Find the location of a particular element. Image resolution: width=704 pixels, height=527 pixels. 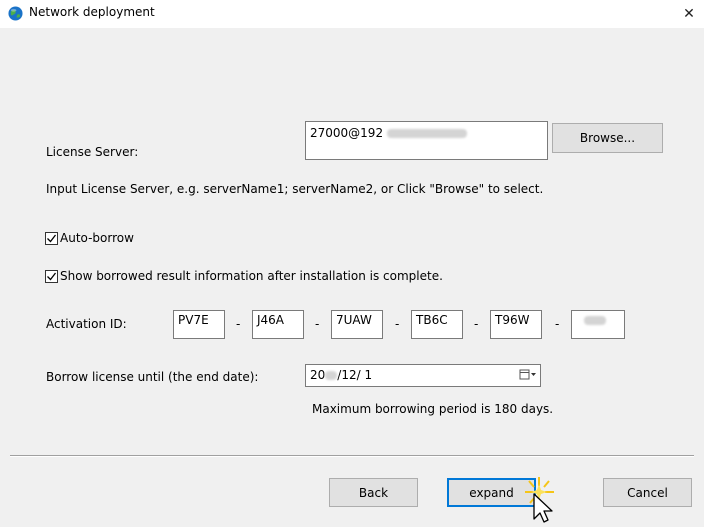

license-server-value: 27000@192 is located at coordinates (347, 133).